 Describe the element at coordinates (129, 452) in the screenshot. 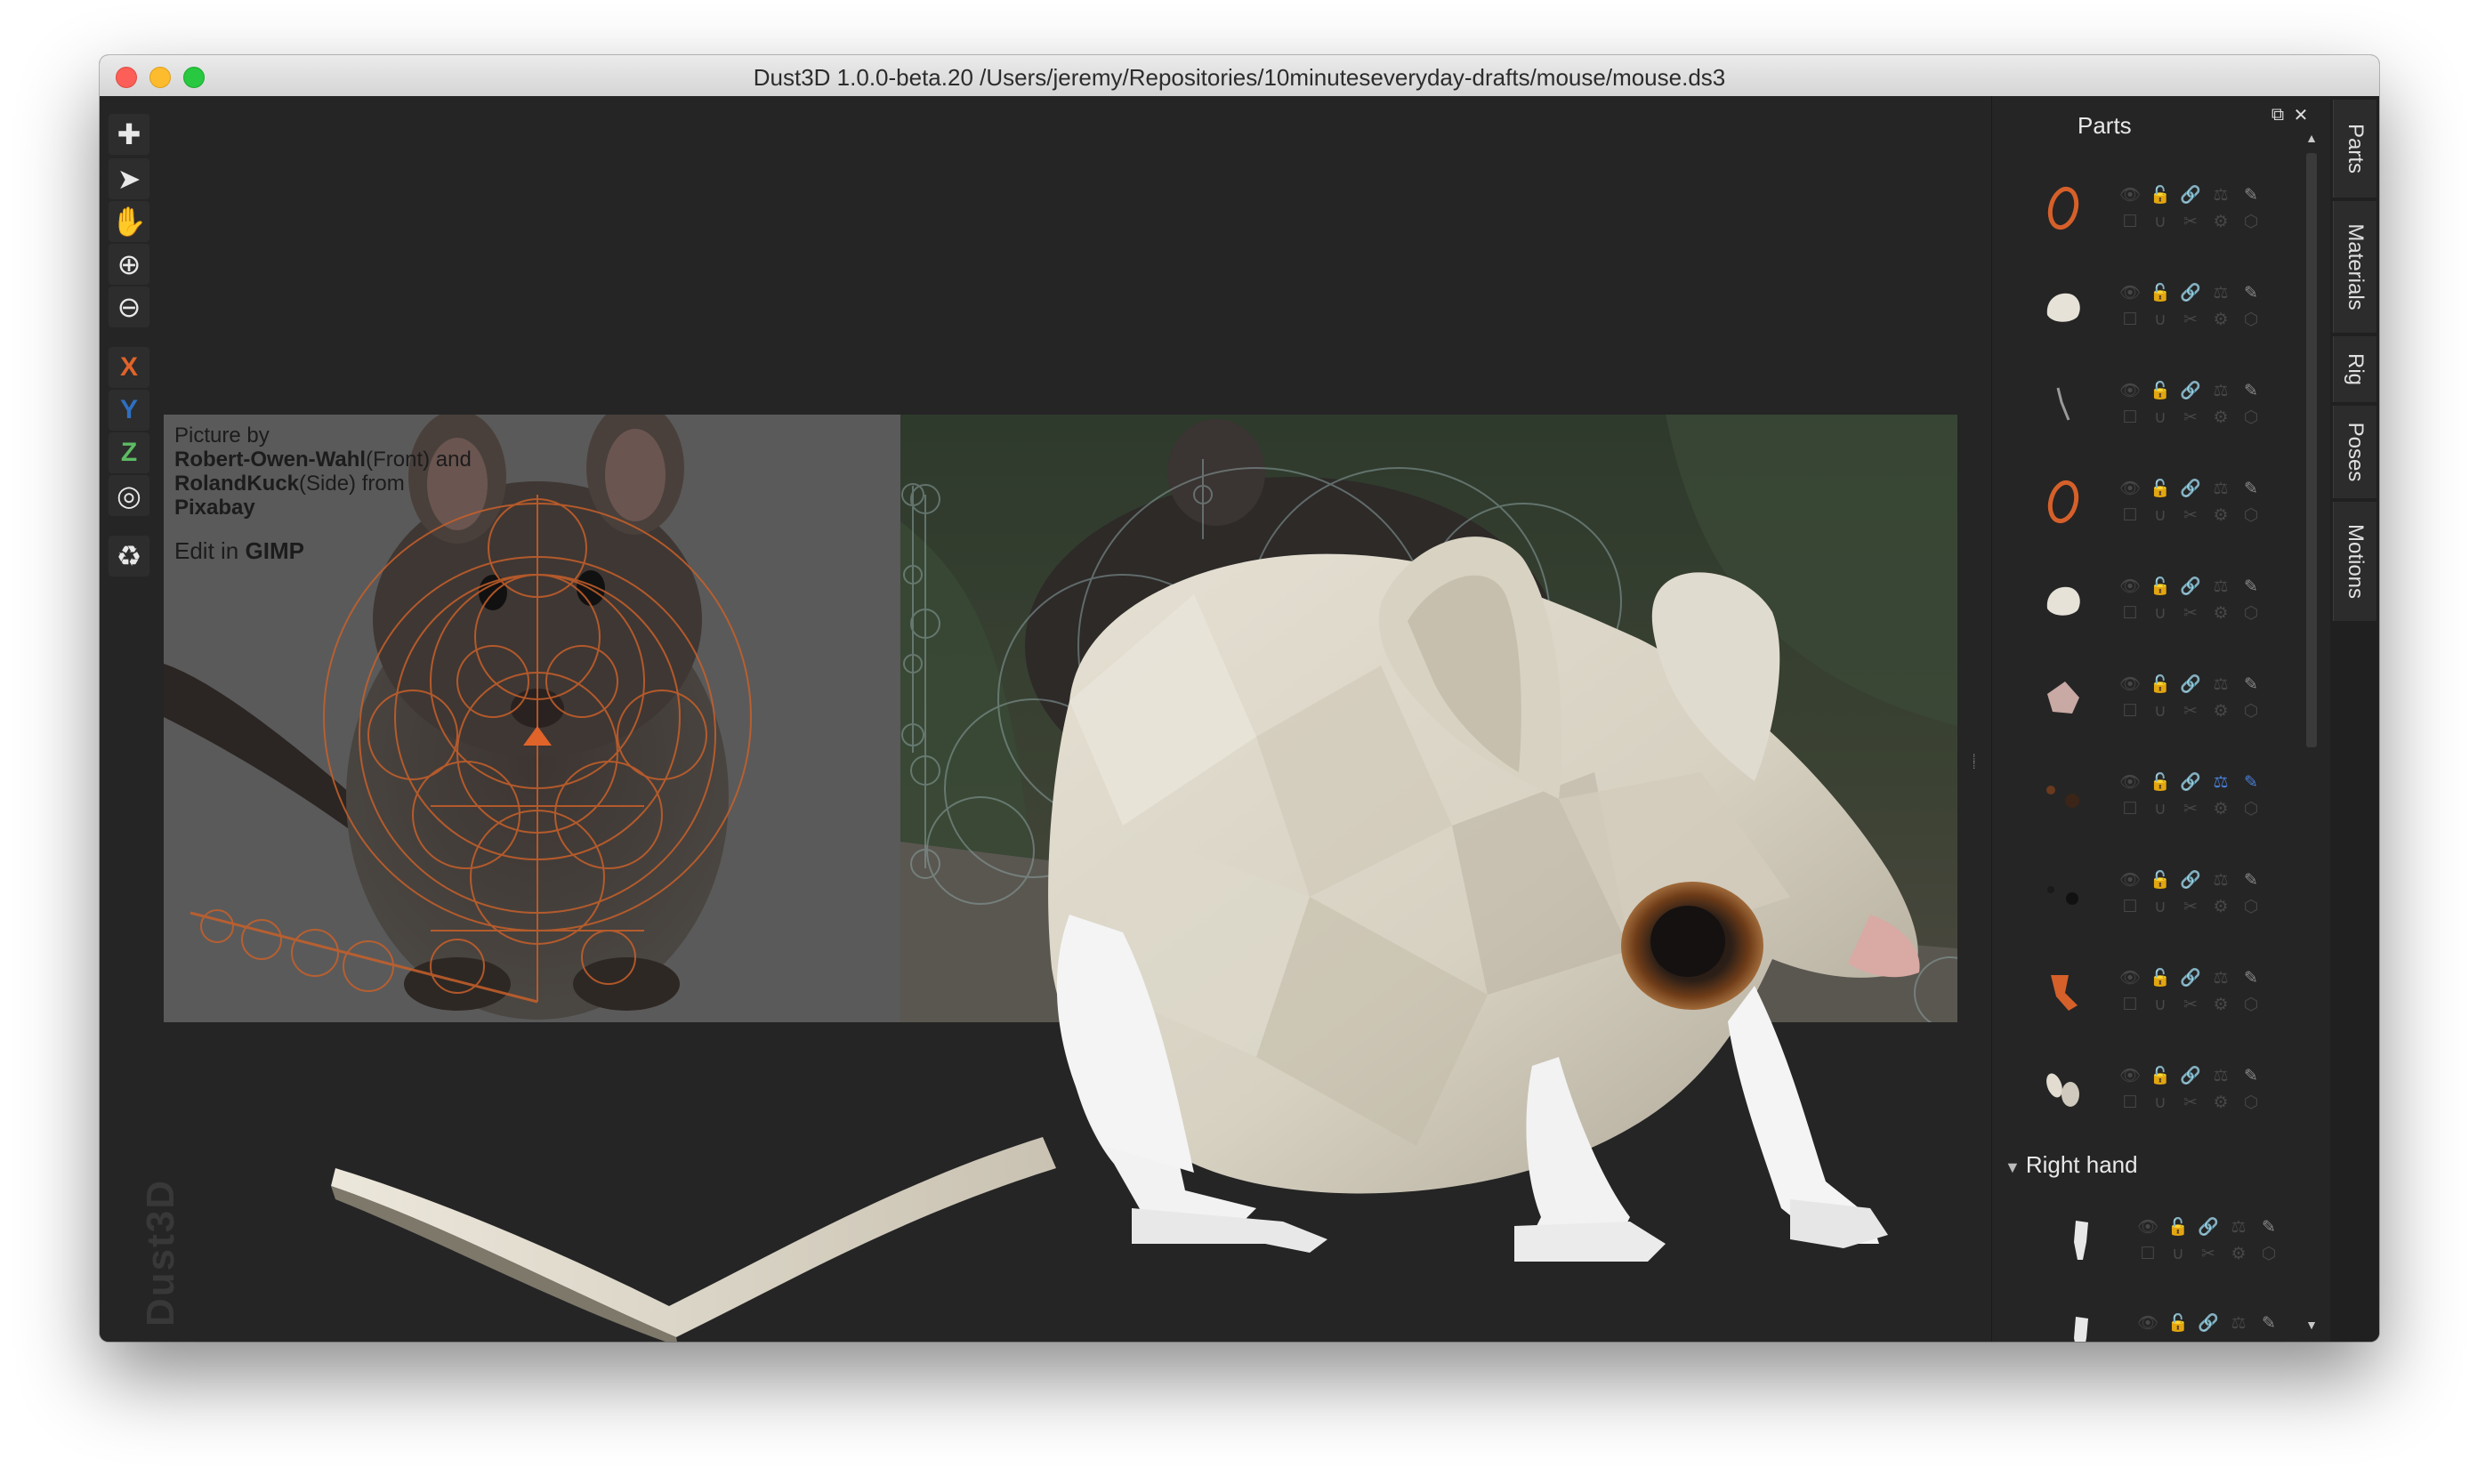

I see `z-axis-lock-button: Z` at that location.